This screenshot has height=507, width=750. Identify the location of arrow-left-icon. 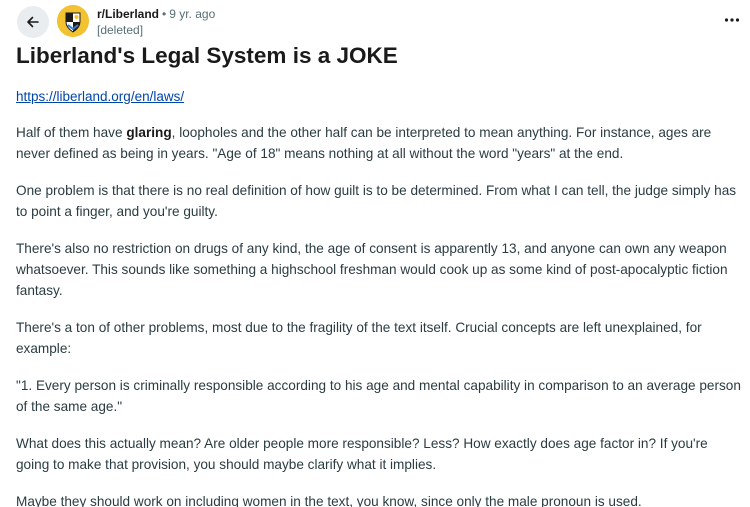
(33, 22).